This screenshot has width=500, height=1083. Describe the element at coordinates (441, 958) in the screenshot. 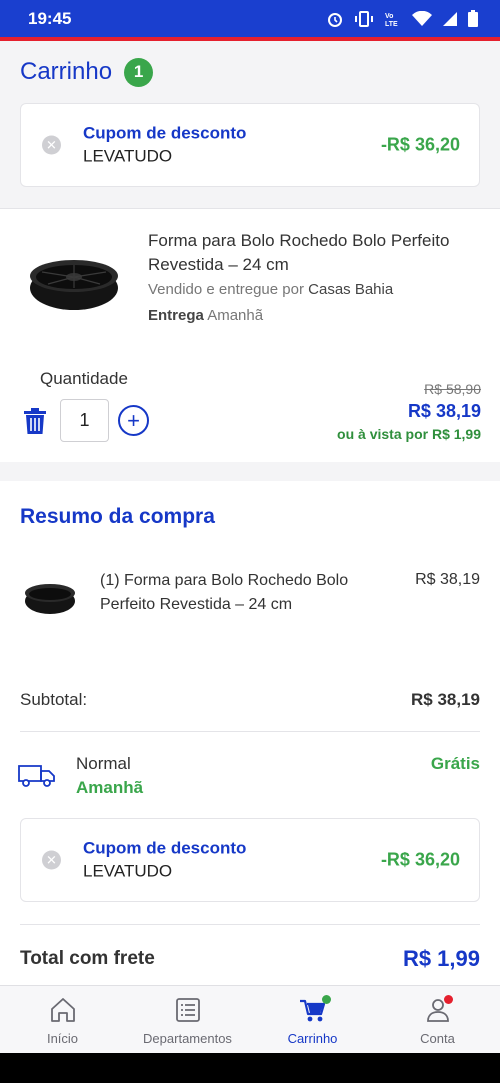

I see `total-value: R$ 1,99` at that location.